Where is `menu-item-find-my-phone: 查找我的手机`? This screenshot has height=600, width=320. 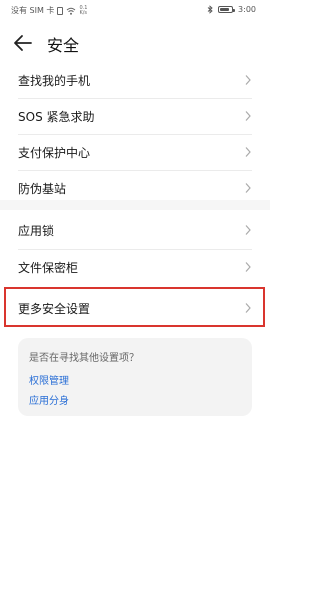
menu-item-find-my-phone: 查找我的手机 is located at coordinates (136, 80).